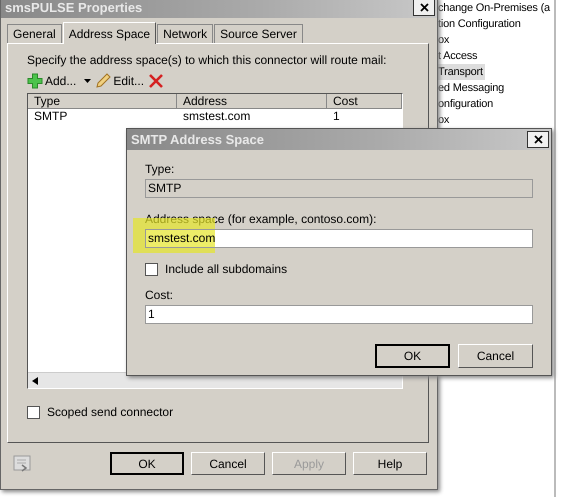 The height and width of the screenshot is (500, 563). Describe the element at coordinates (336, 116) in the screenshot. I see `table-cell-text: 1` at that location.